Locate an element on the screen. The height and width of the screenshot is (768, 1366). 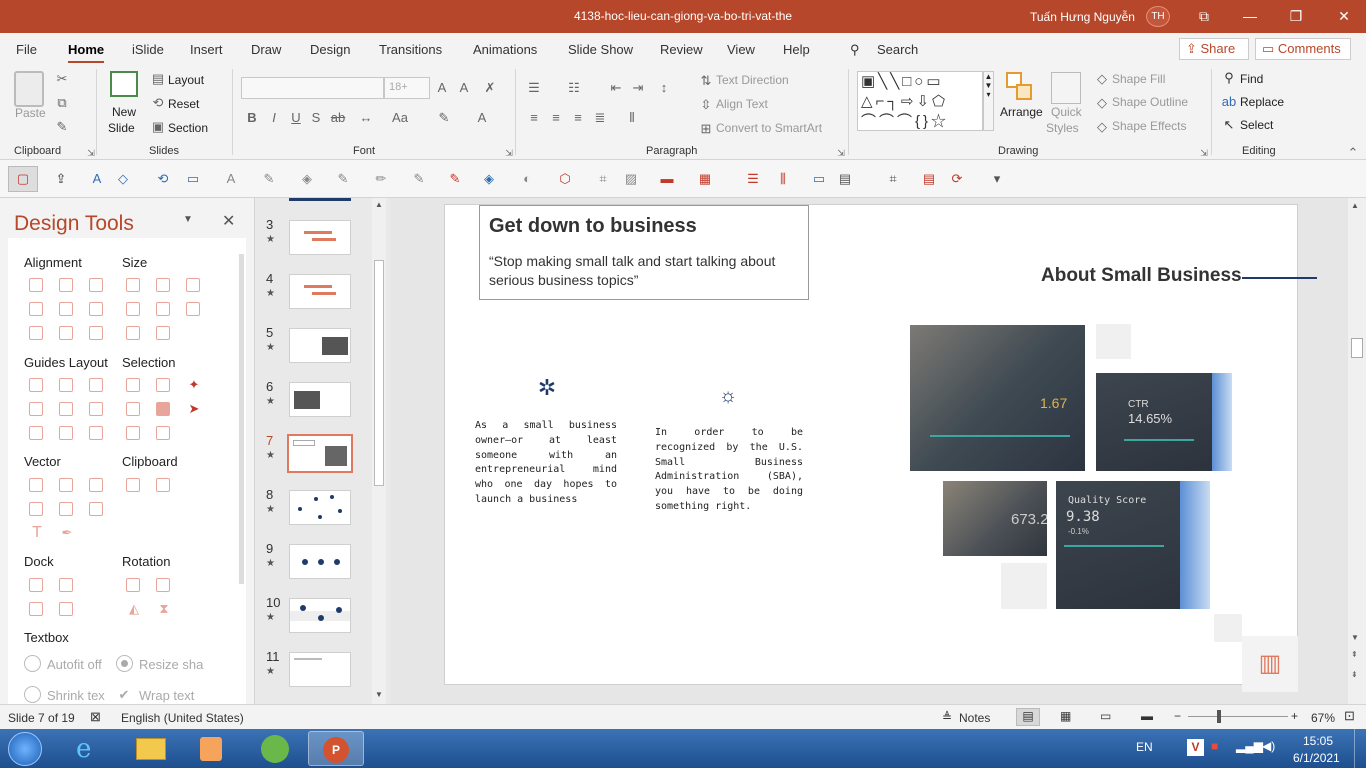
align-text-button: Align Text is located at coordinates (742, 104).